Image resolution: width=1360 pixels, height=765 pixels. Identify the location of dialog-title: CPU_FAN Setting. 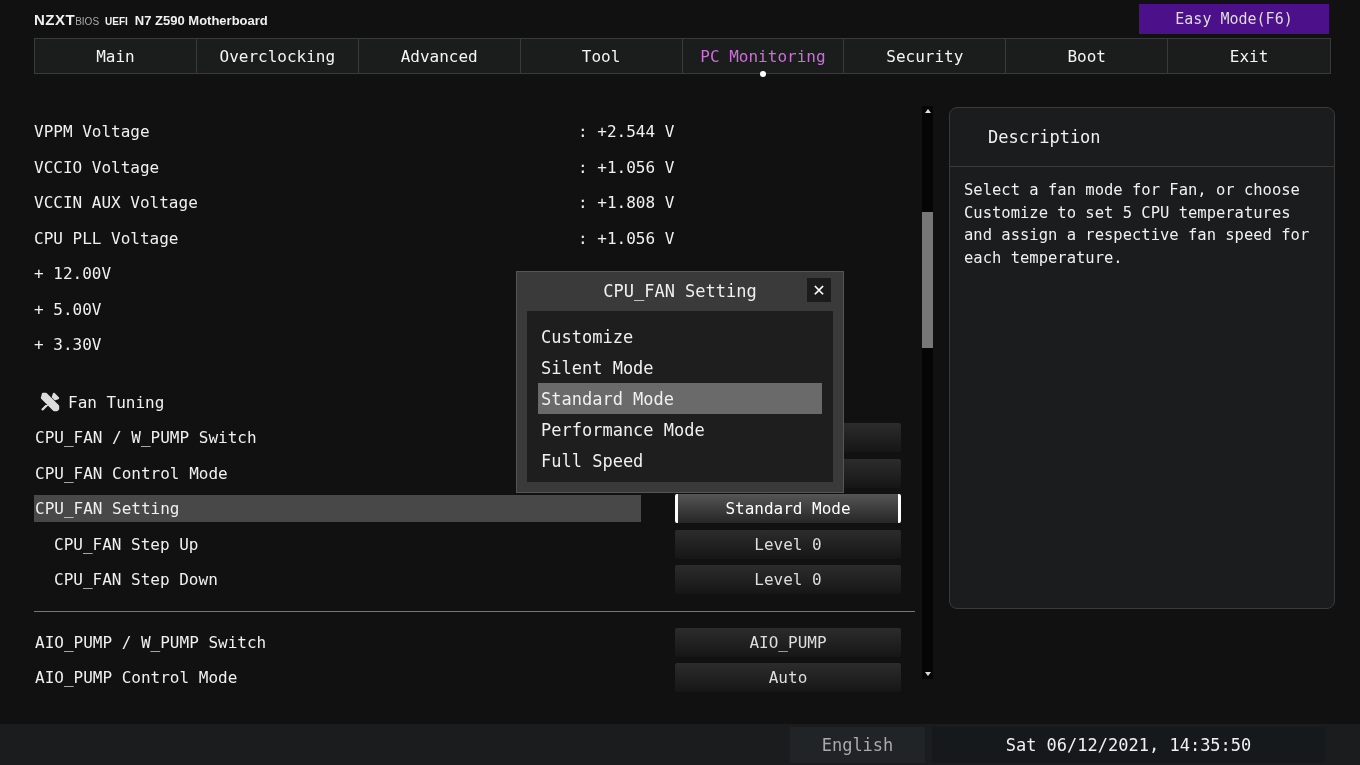
(680, 291).